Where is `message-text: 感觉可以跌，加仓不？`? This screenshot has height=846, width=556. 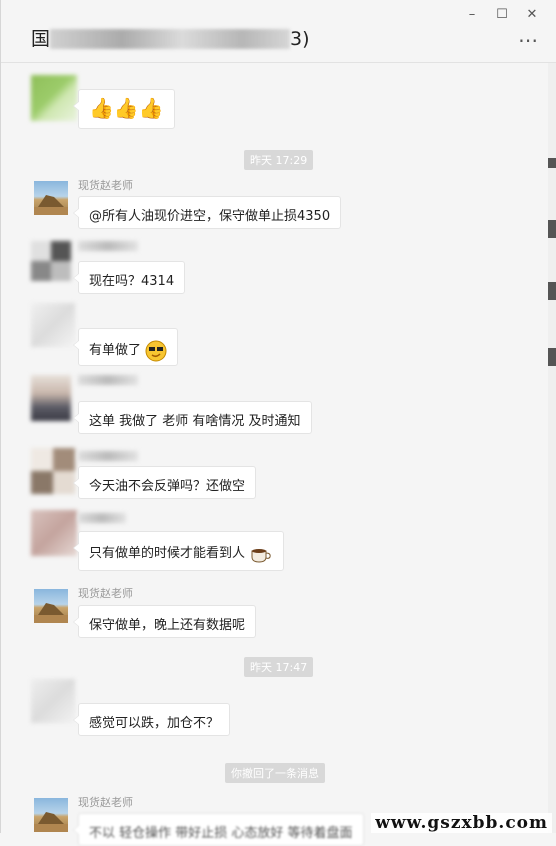
message-text: 感觉可以跌，加仓不？ is located at coordinates (154, 723).